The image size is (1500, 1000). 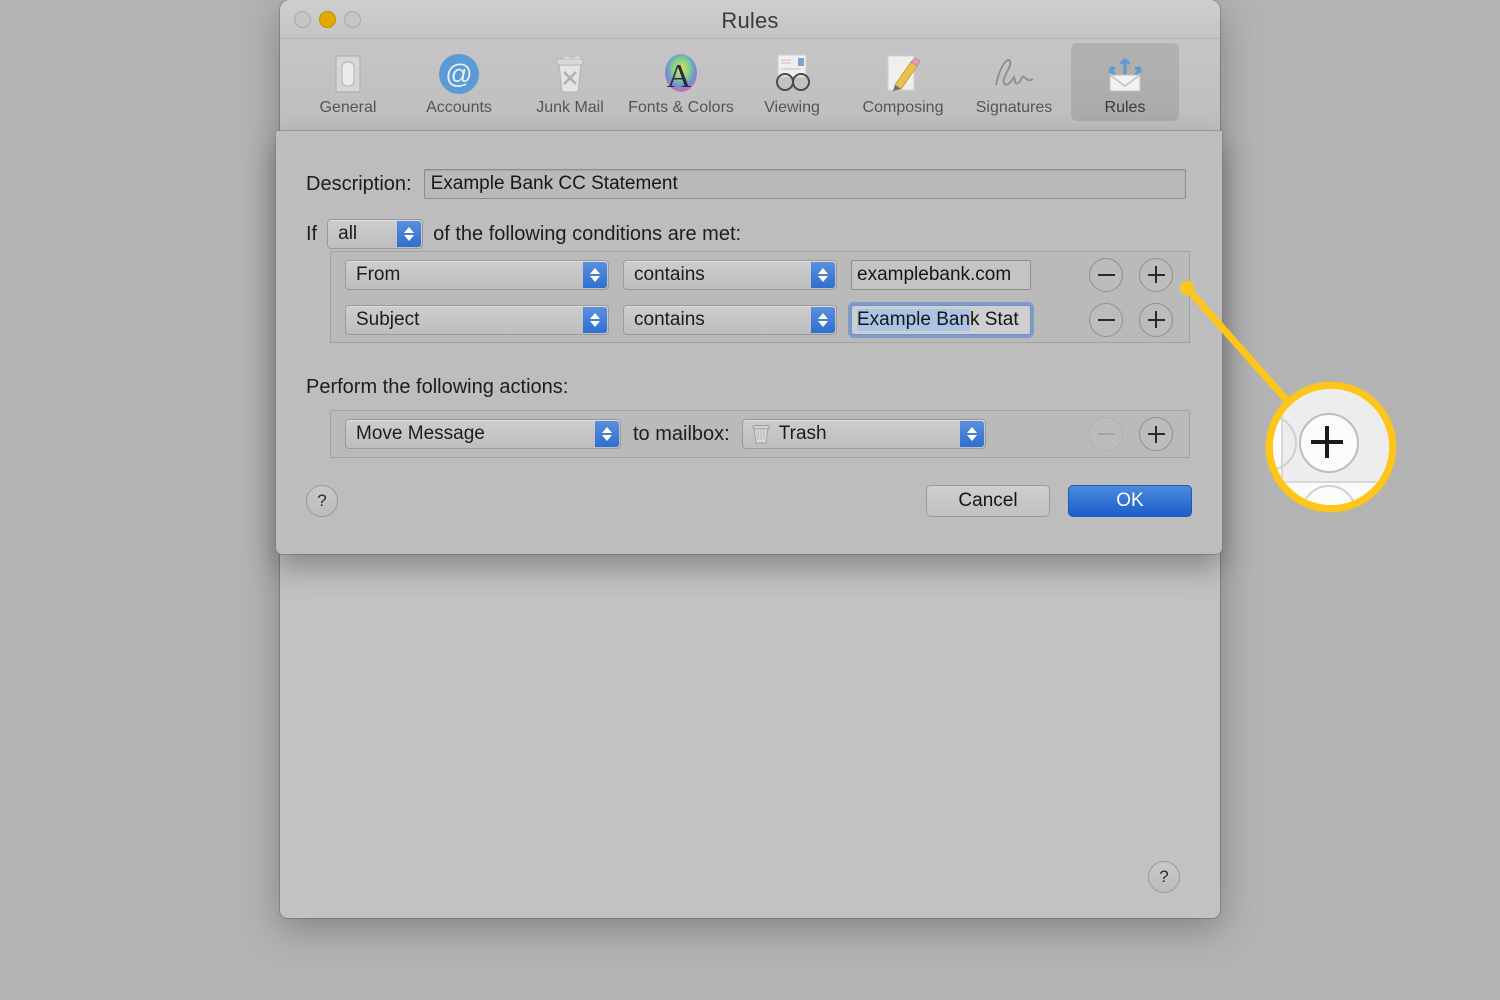 I want to click on trash-icon, so click(x=761, y=434).